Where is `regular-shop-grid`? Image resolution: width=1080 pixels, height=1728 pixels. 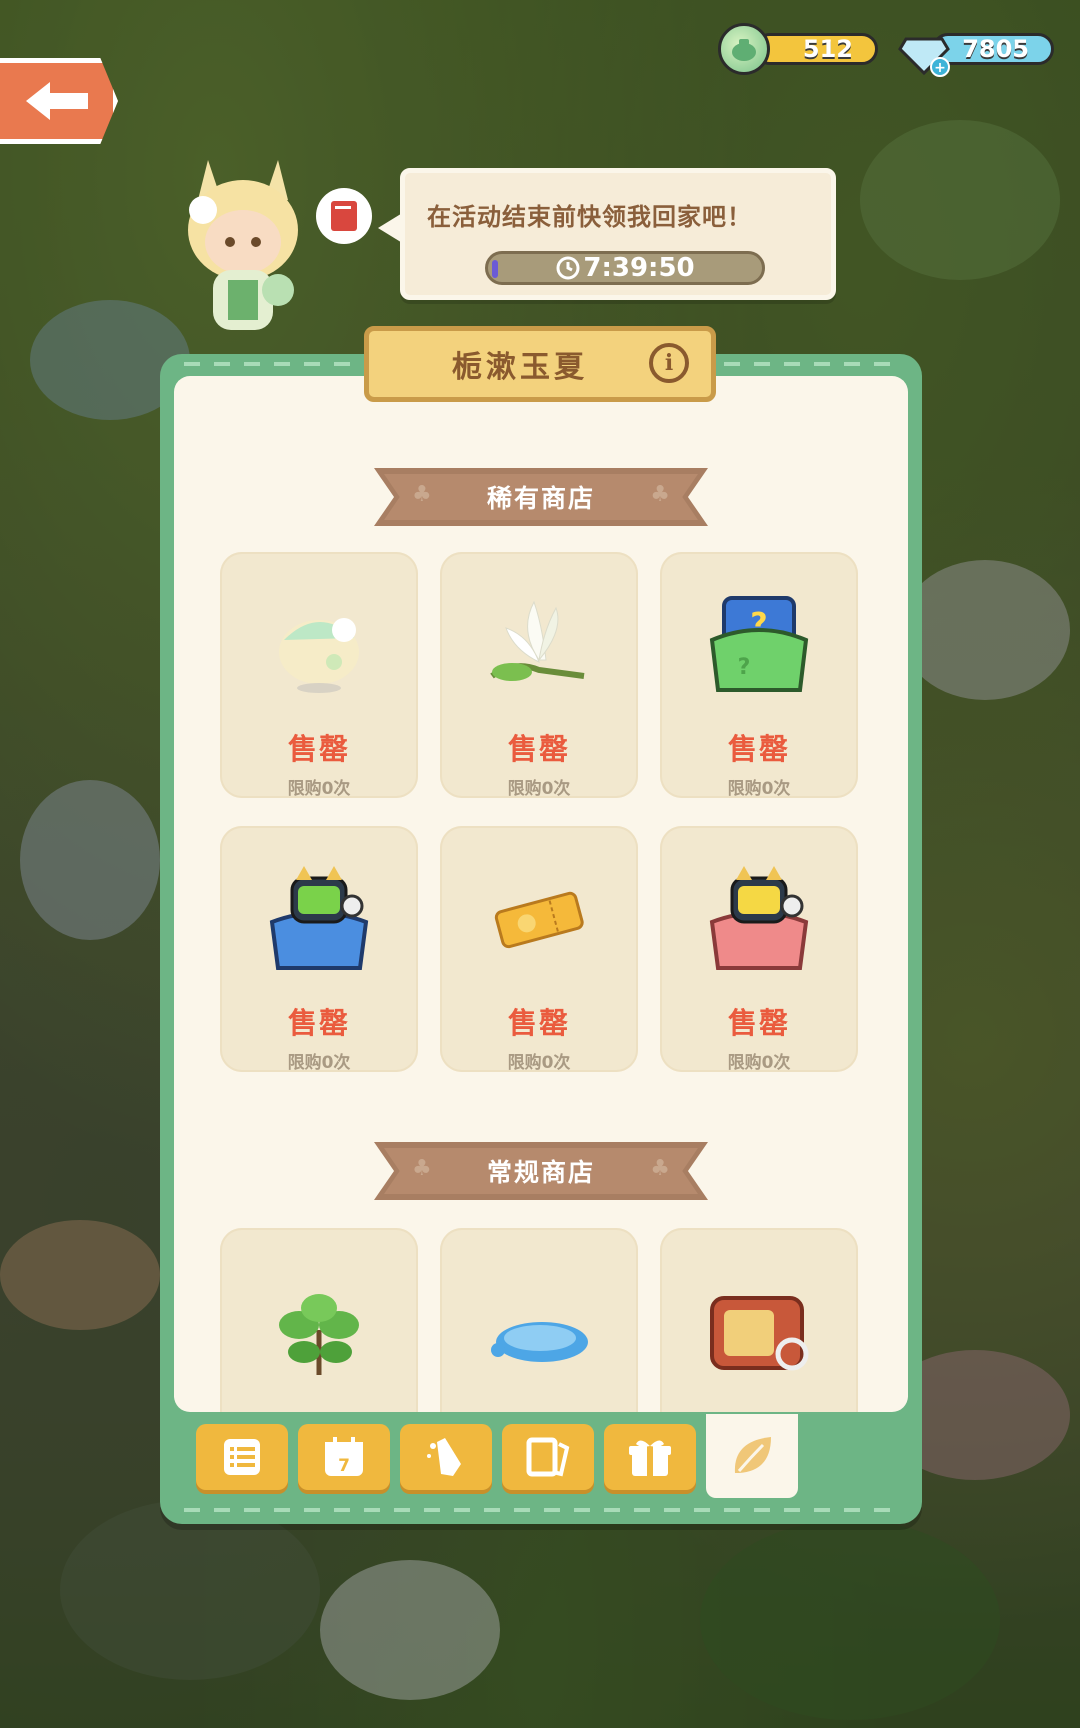
regular-shop-grid is located at coordinates (539, 1320).